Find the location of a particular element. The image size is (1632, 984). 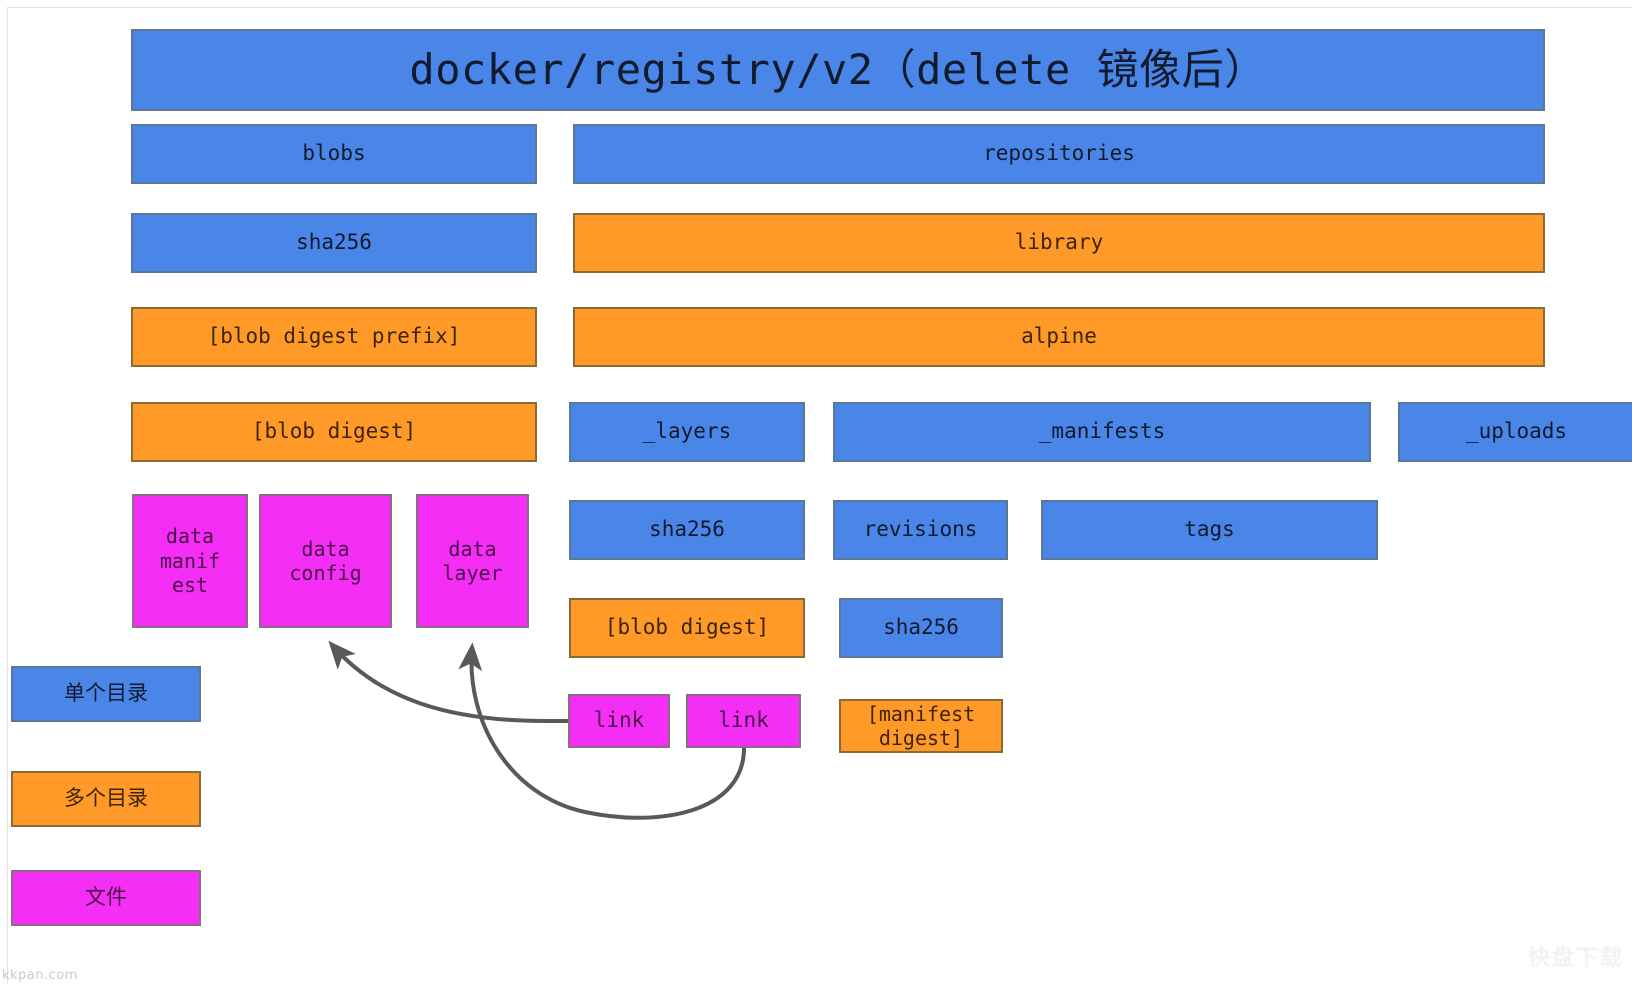

watermark-bottom-right: 快盘下载 is located at coordinates (1575, 958).